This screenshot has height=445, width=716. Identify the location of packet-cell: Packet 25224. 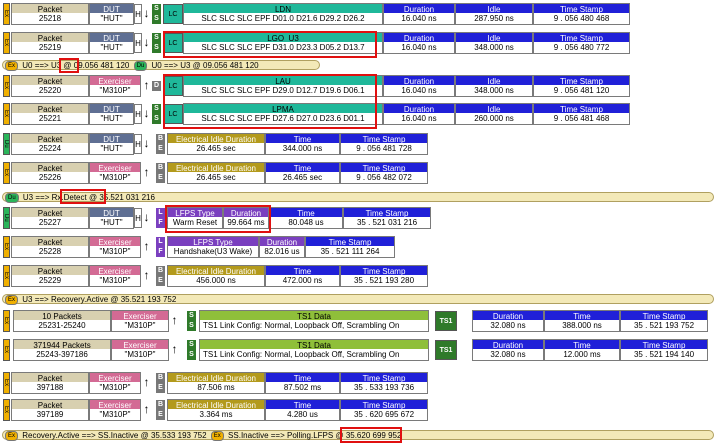
(50, 144).